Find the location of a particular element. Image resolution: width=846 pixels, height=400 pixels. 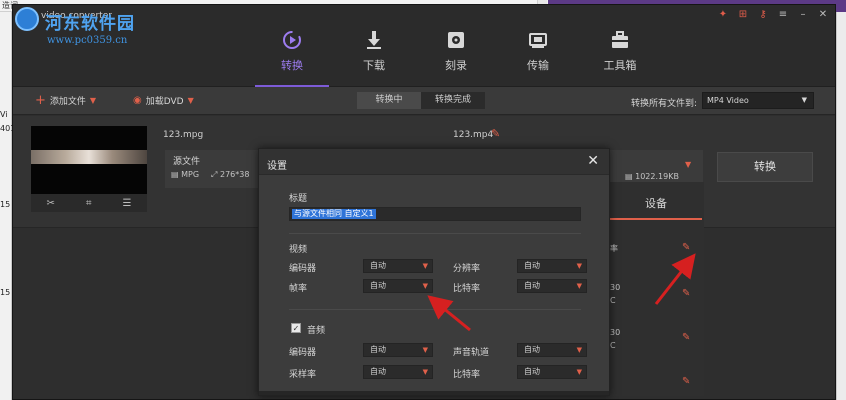

video-thumbnail is located at coordinates (89, 160).